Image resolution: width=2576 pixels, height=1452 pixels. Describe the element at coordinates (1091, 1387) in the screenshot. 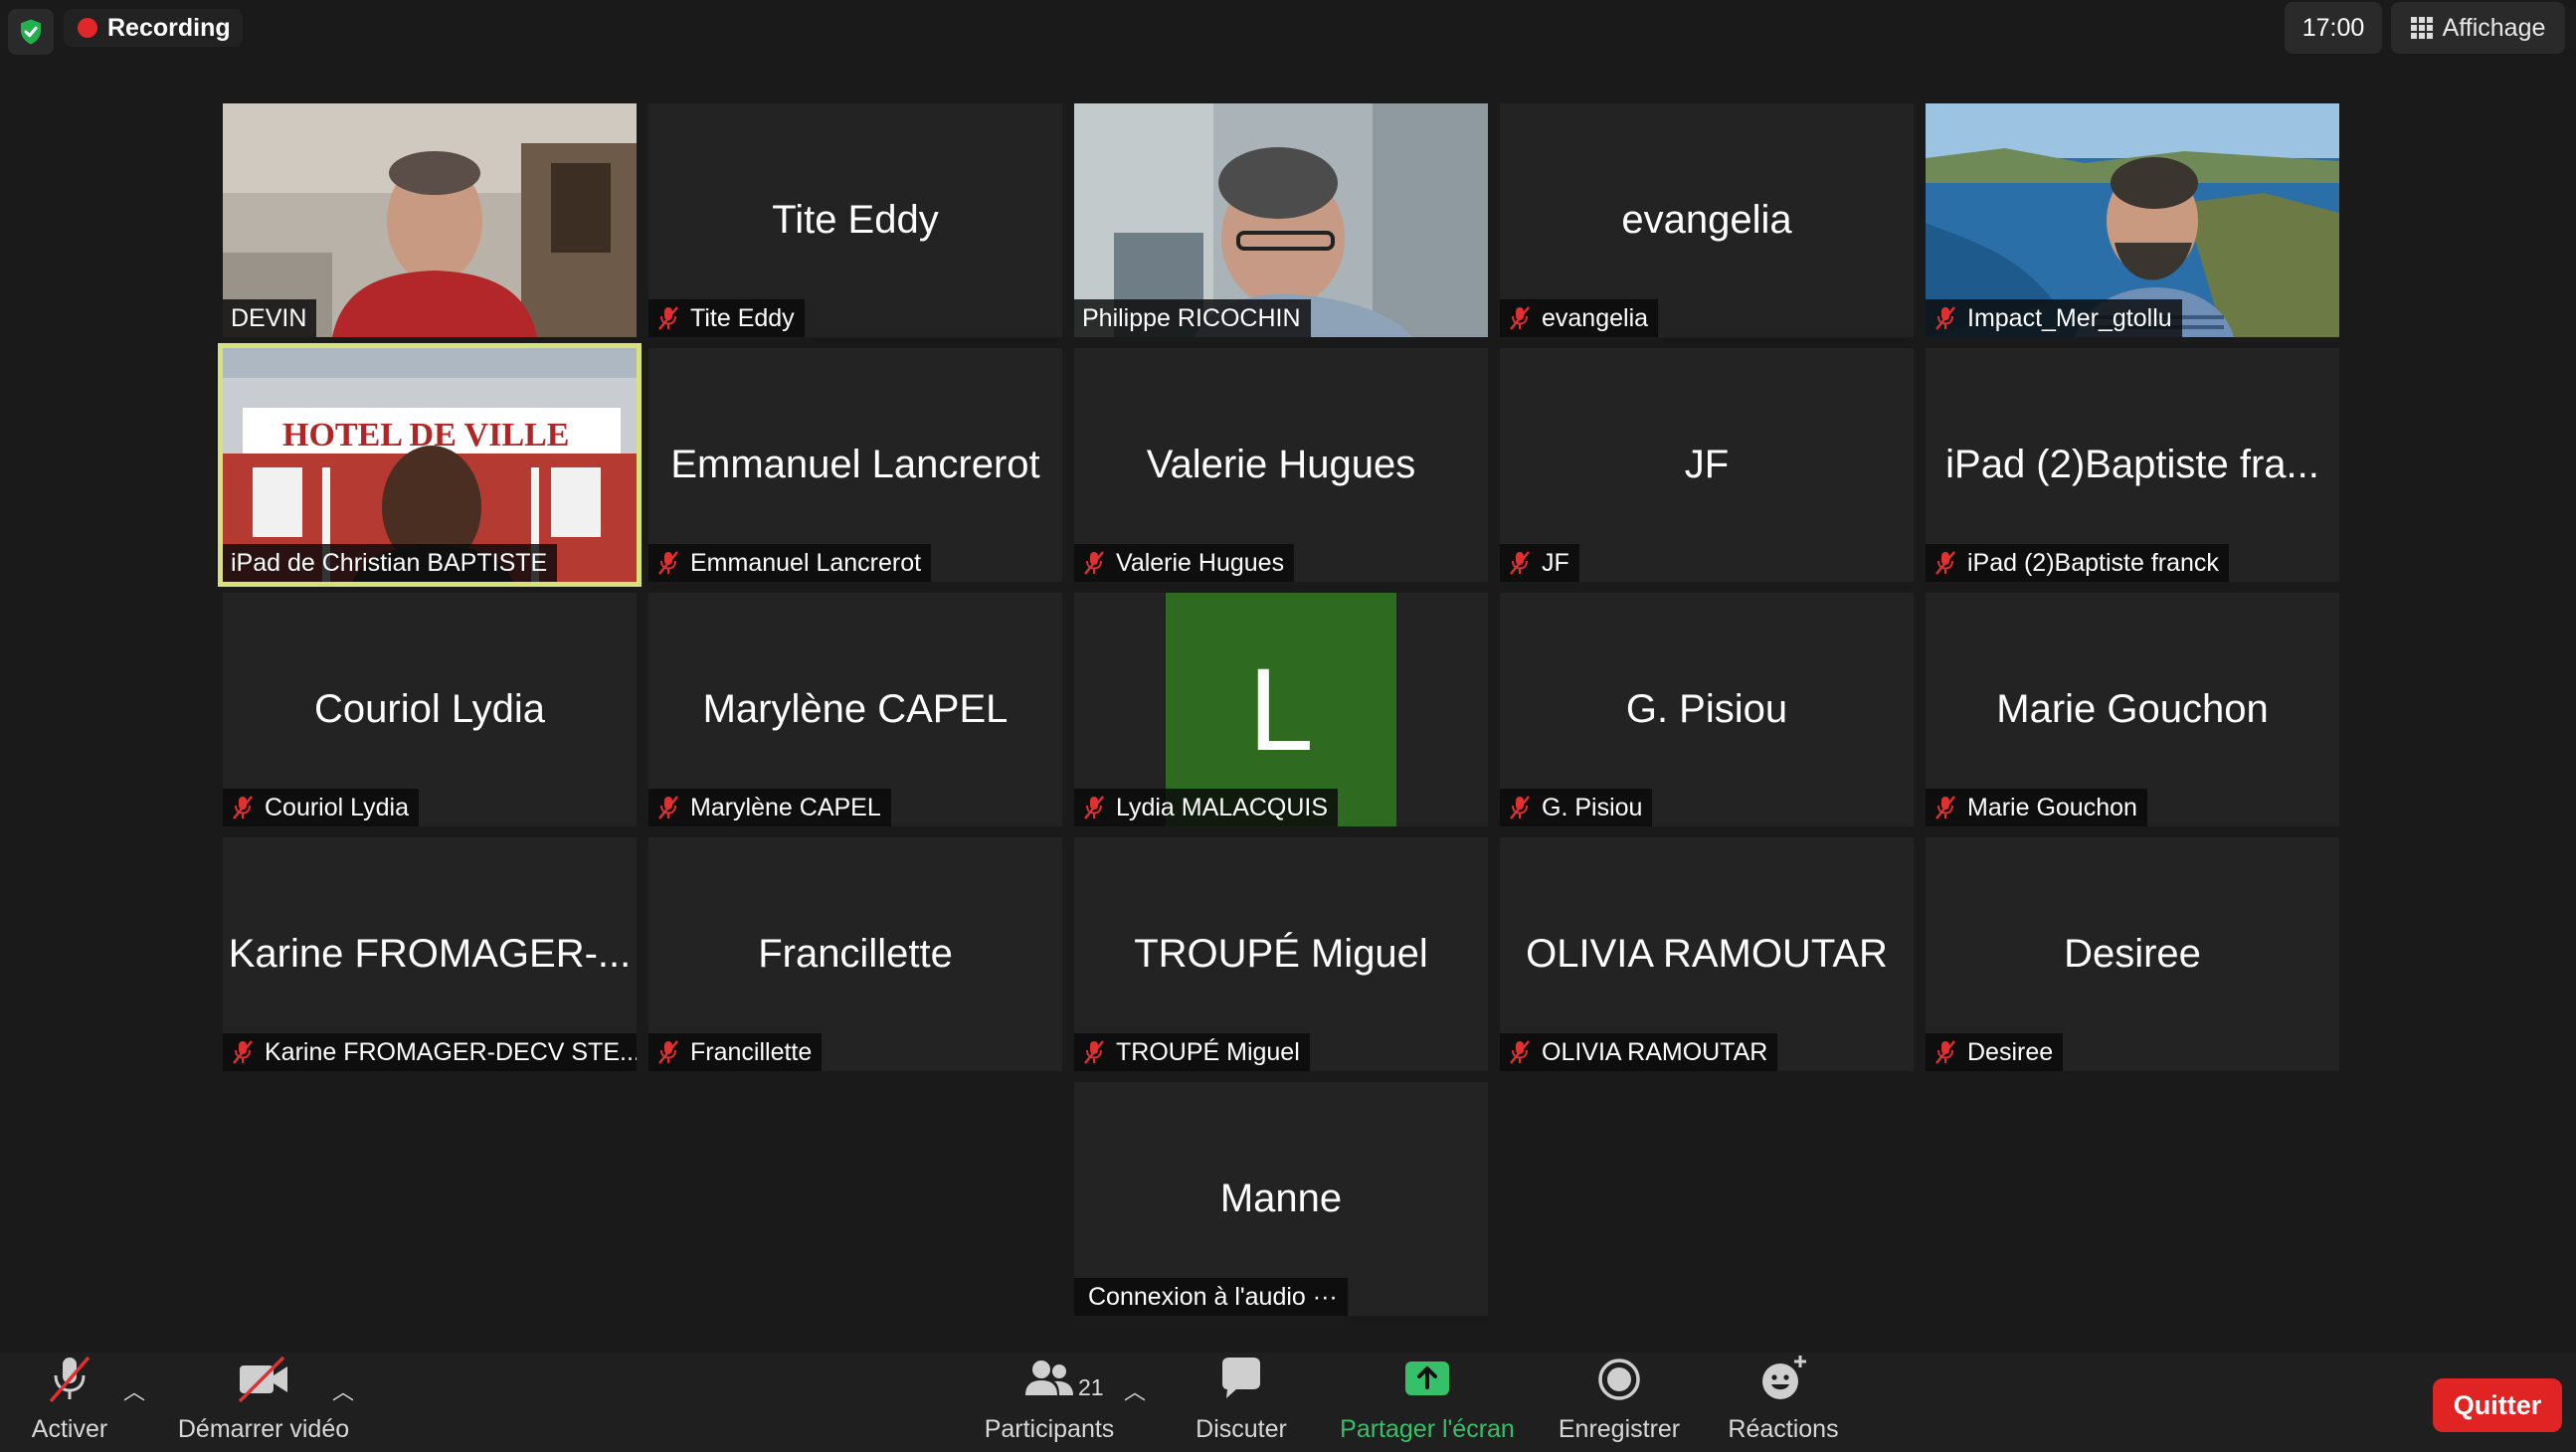

I see `participants-count: 21` at that location.